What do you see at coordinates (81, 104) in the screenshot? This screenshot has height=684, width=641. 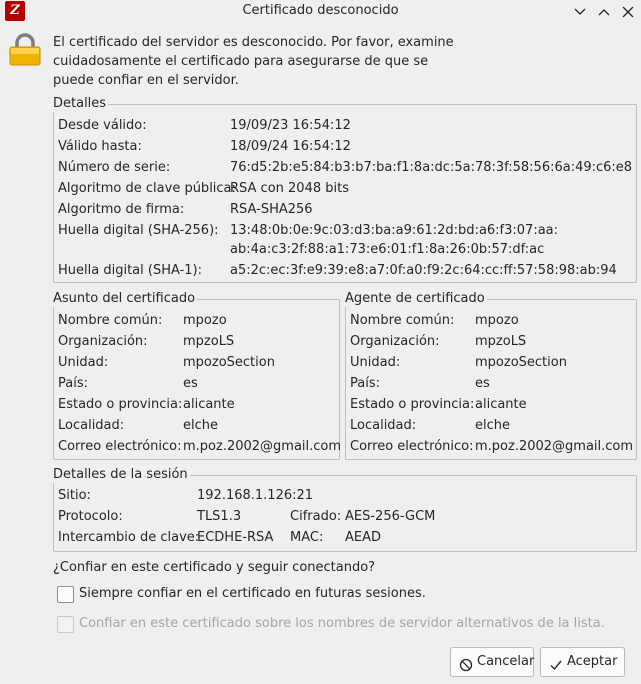 I see `details-group-title: Detalles` at bounding box center [81, 104].